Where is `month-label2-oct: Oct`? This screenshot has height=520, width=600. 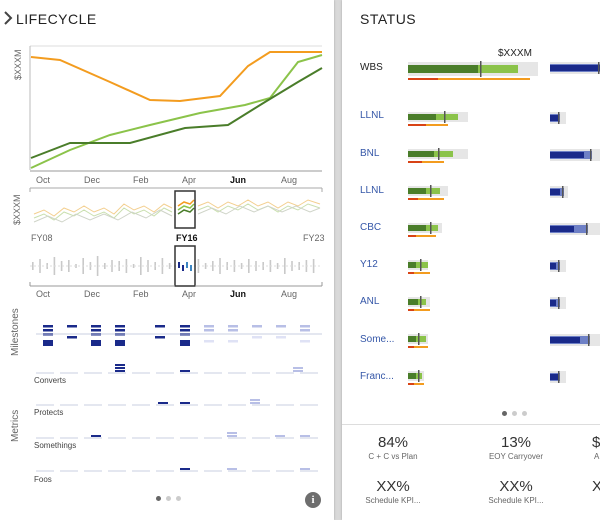
month-label2-oct: Oct is located at coordinates (43, 294).